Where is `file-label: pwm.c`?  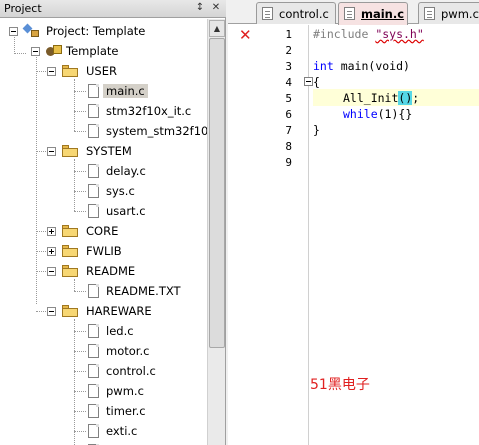
file-label: pwm.c is located at coordinates (125, 391).